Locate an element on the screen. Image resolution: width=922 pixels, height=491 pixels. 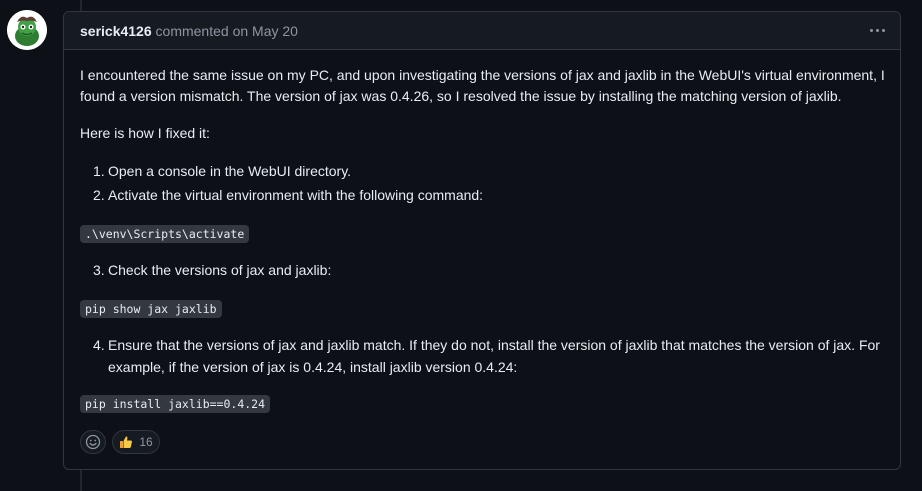
comment-header: serick4126 commented on May 20 is located at coordinates (482, 31).